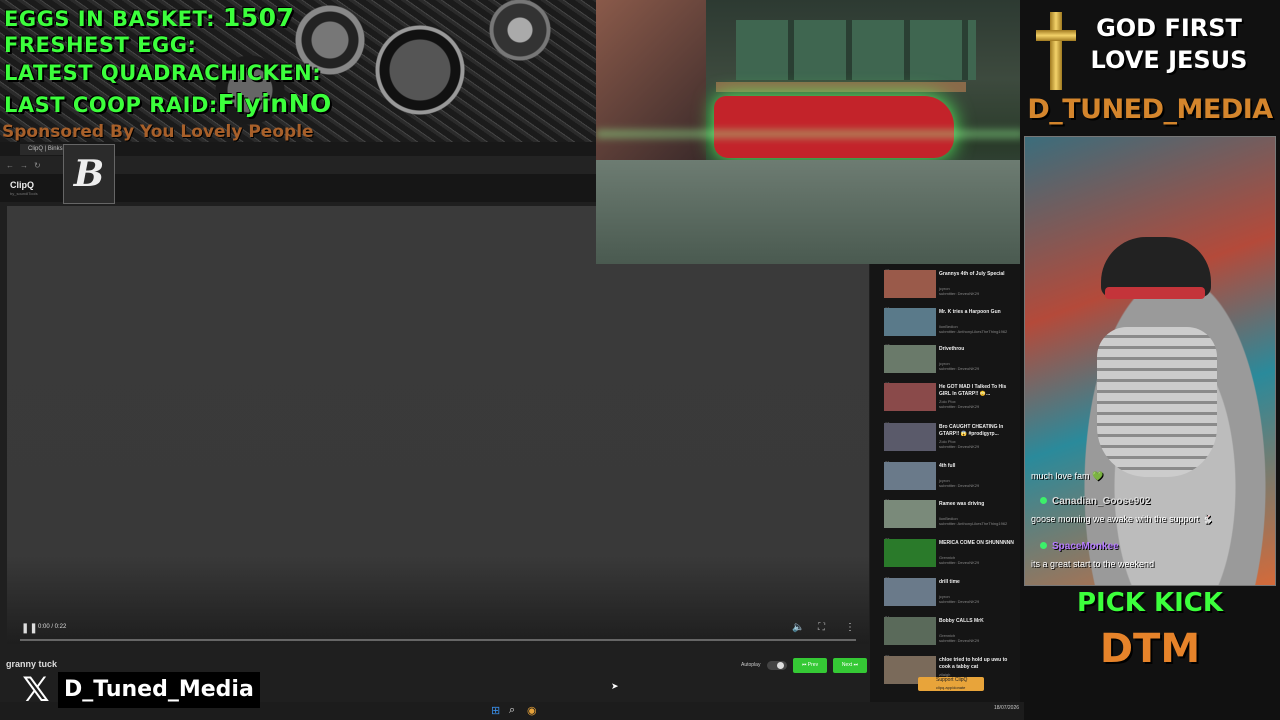 This screenshot has width=1280, height=720. What do you see at coordinates (258, 17) in the screenshot?
I see `eggs-value: 1507` at bounding box center [258, 17].